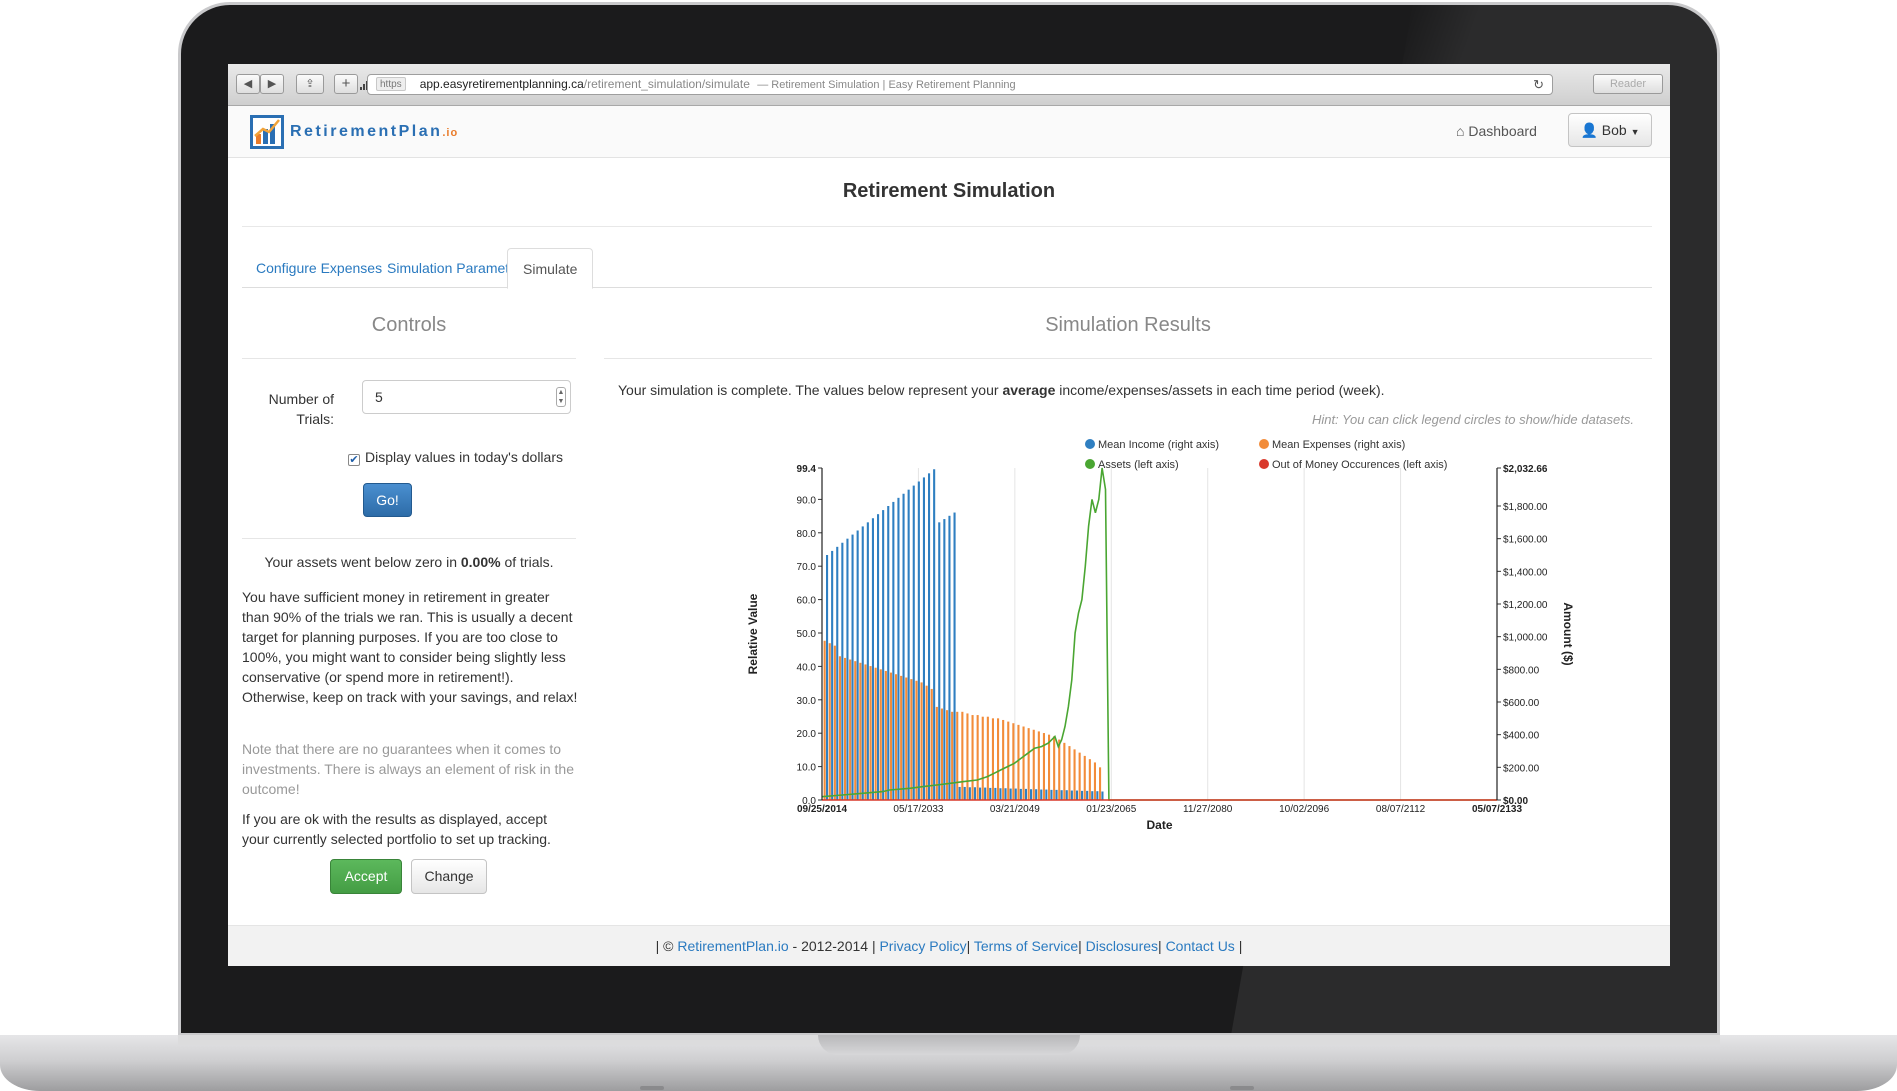 Image resolution: width=1897 pixels, height=1091 pixels. Describe the element at coordinates (354, 460) in the screenshot. I see `todays-dollars-checkbox: ✔` at that location.